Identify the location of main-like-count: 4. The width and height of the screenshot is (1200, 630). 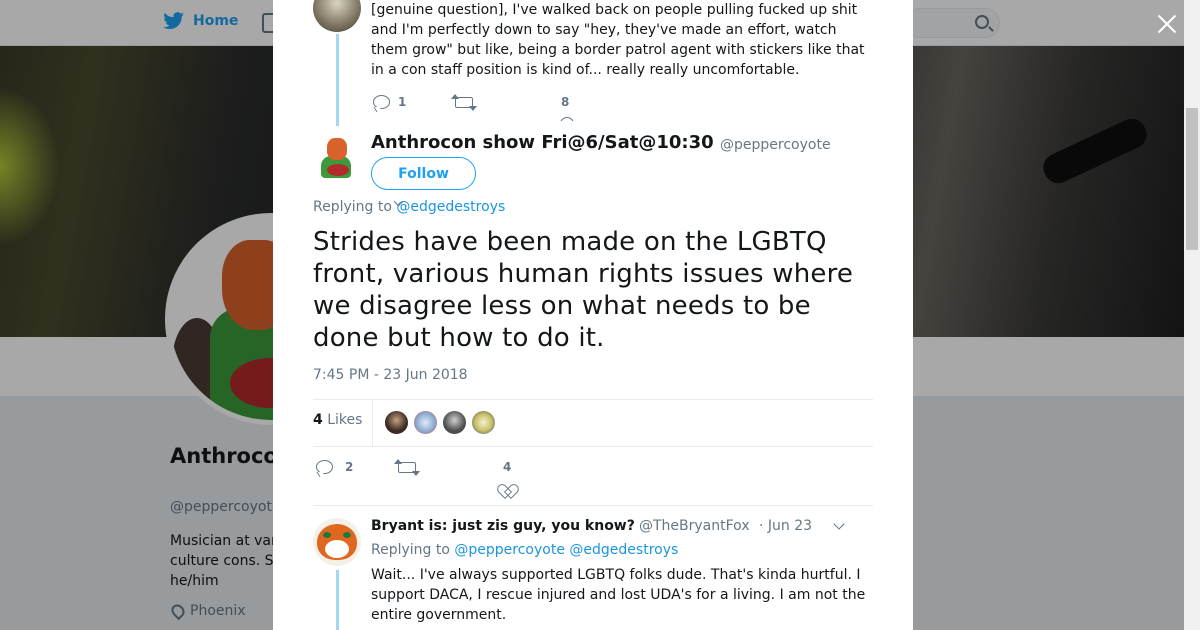
(507, 467).